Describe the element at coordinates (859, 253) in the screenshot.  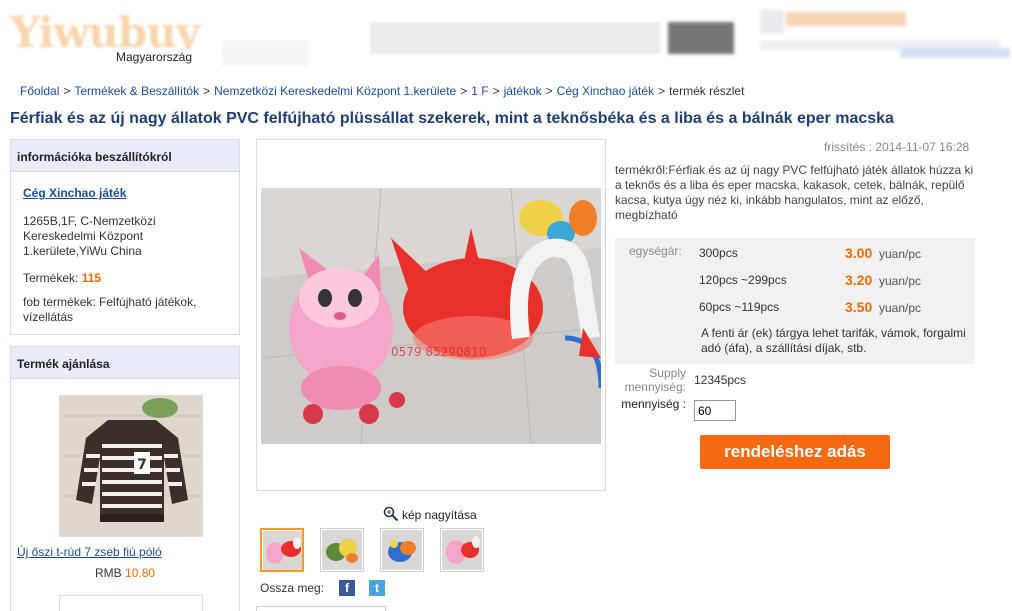
I see `tier-price-1: 3.00` at that location.